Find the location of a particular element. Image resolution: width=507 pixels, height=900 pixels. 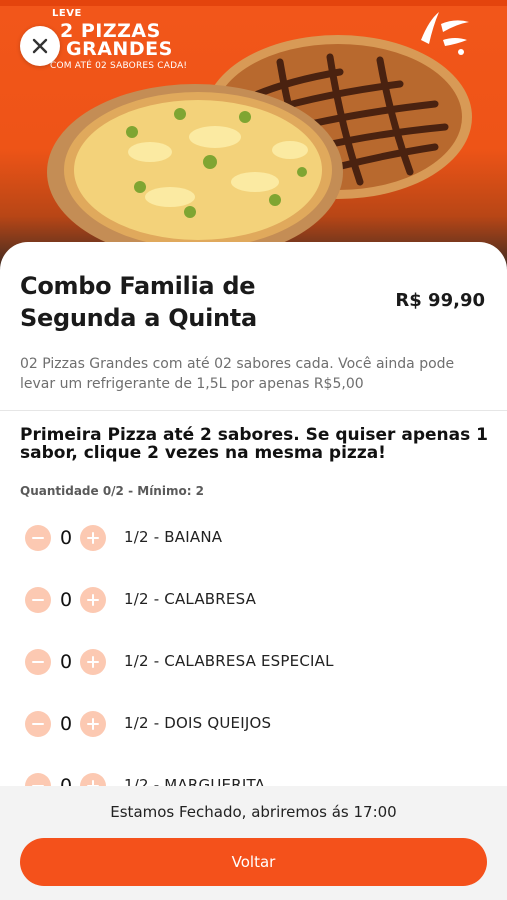

flavor-option: 0 1/2 - DOIS QUEIJOS is located at coordinates (253, 723).